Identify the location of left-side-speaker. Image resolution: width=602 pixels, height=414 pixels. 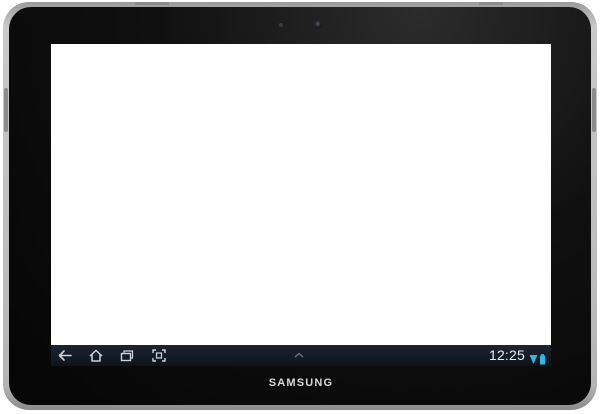
(6, 110).